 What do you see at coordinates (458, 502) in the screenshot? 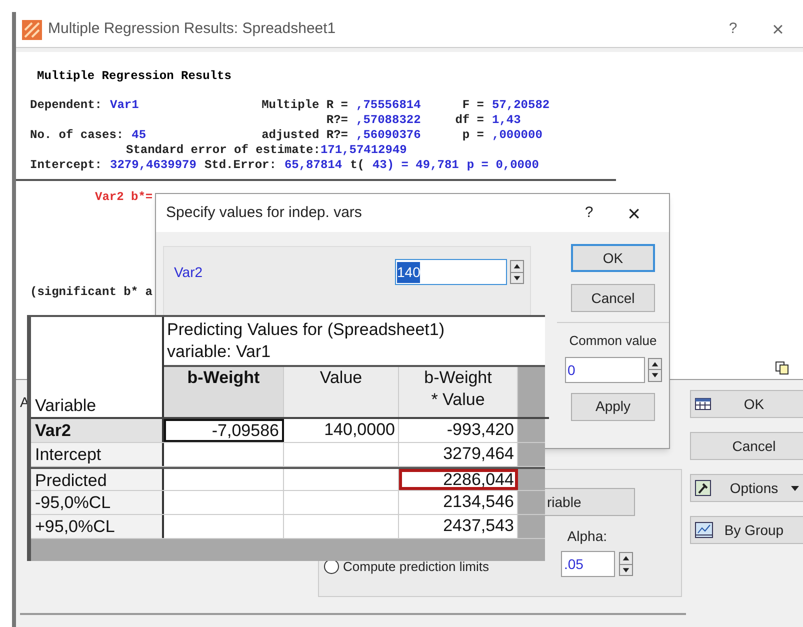
I see `table-cell: 2134,546` at bounding box center [458, 502].